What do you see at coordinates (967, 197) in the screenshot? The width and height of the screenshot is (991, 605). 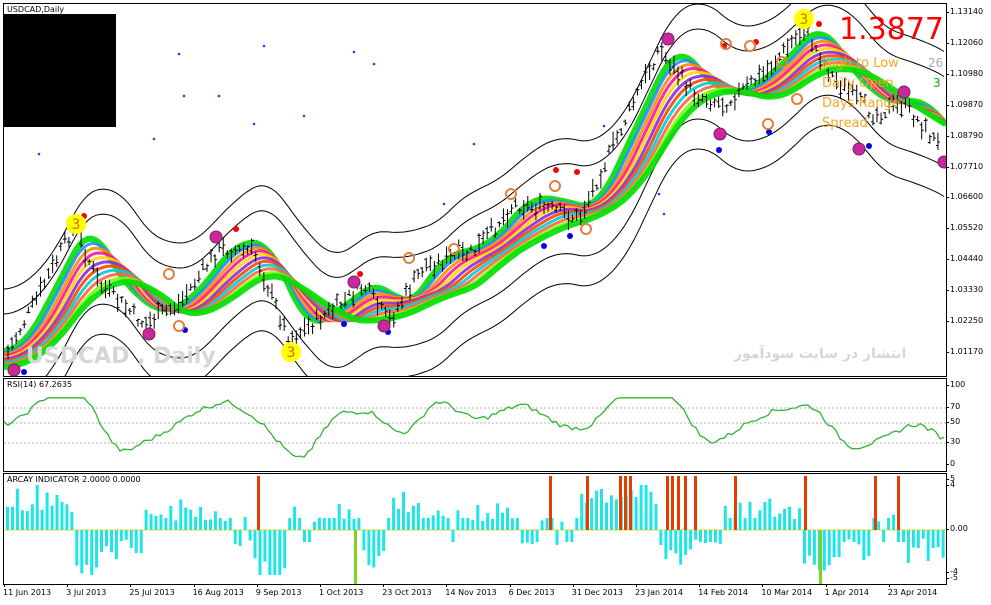 I see `axis-label: 1.06600` at bounding box center [967, 197].